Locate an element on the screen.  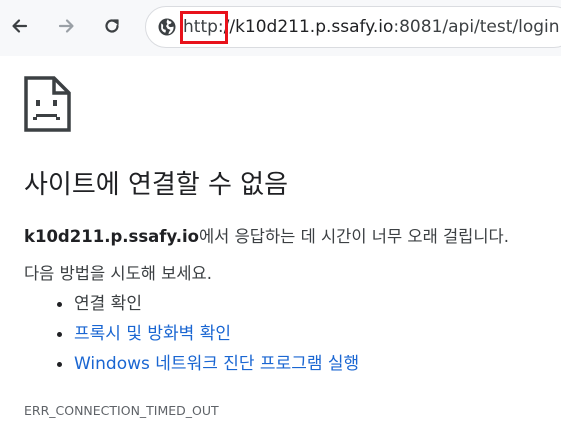
error-host: k10d211.p.ssafy.io is located at coordinates (111, 236).